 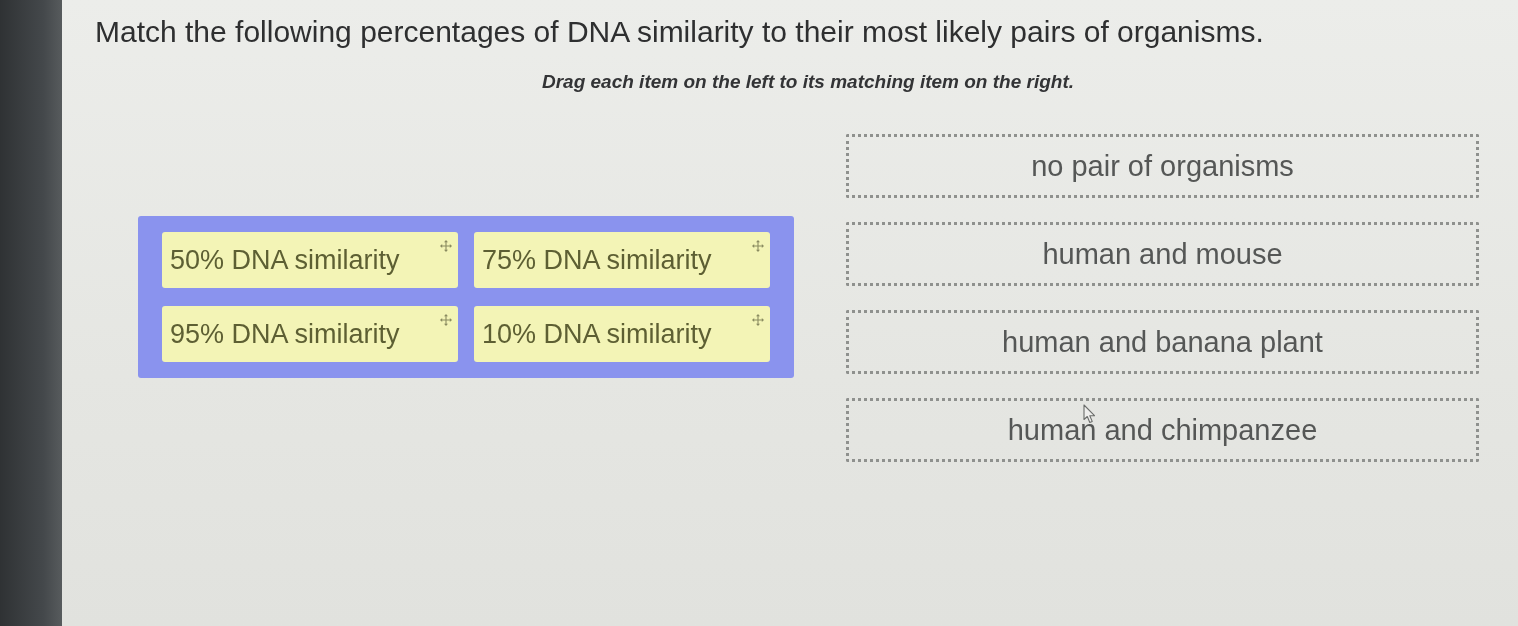 What do you see at coordinates (1162, 166) in the screenshot?
I see `drop-target: no pair of organisms` at bounding box center [1162, 166].